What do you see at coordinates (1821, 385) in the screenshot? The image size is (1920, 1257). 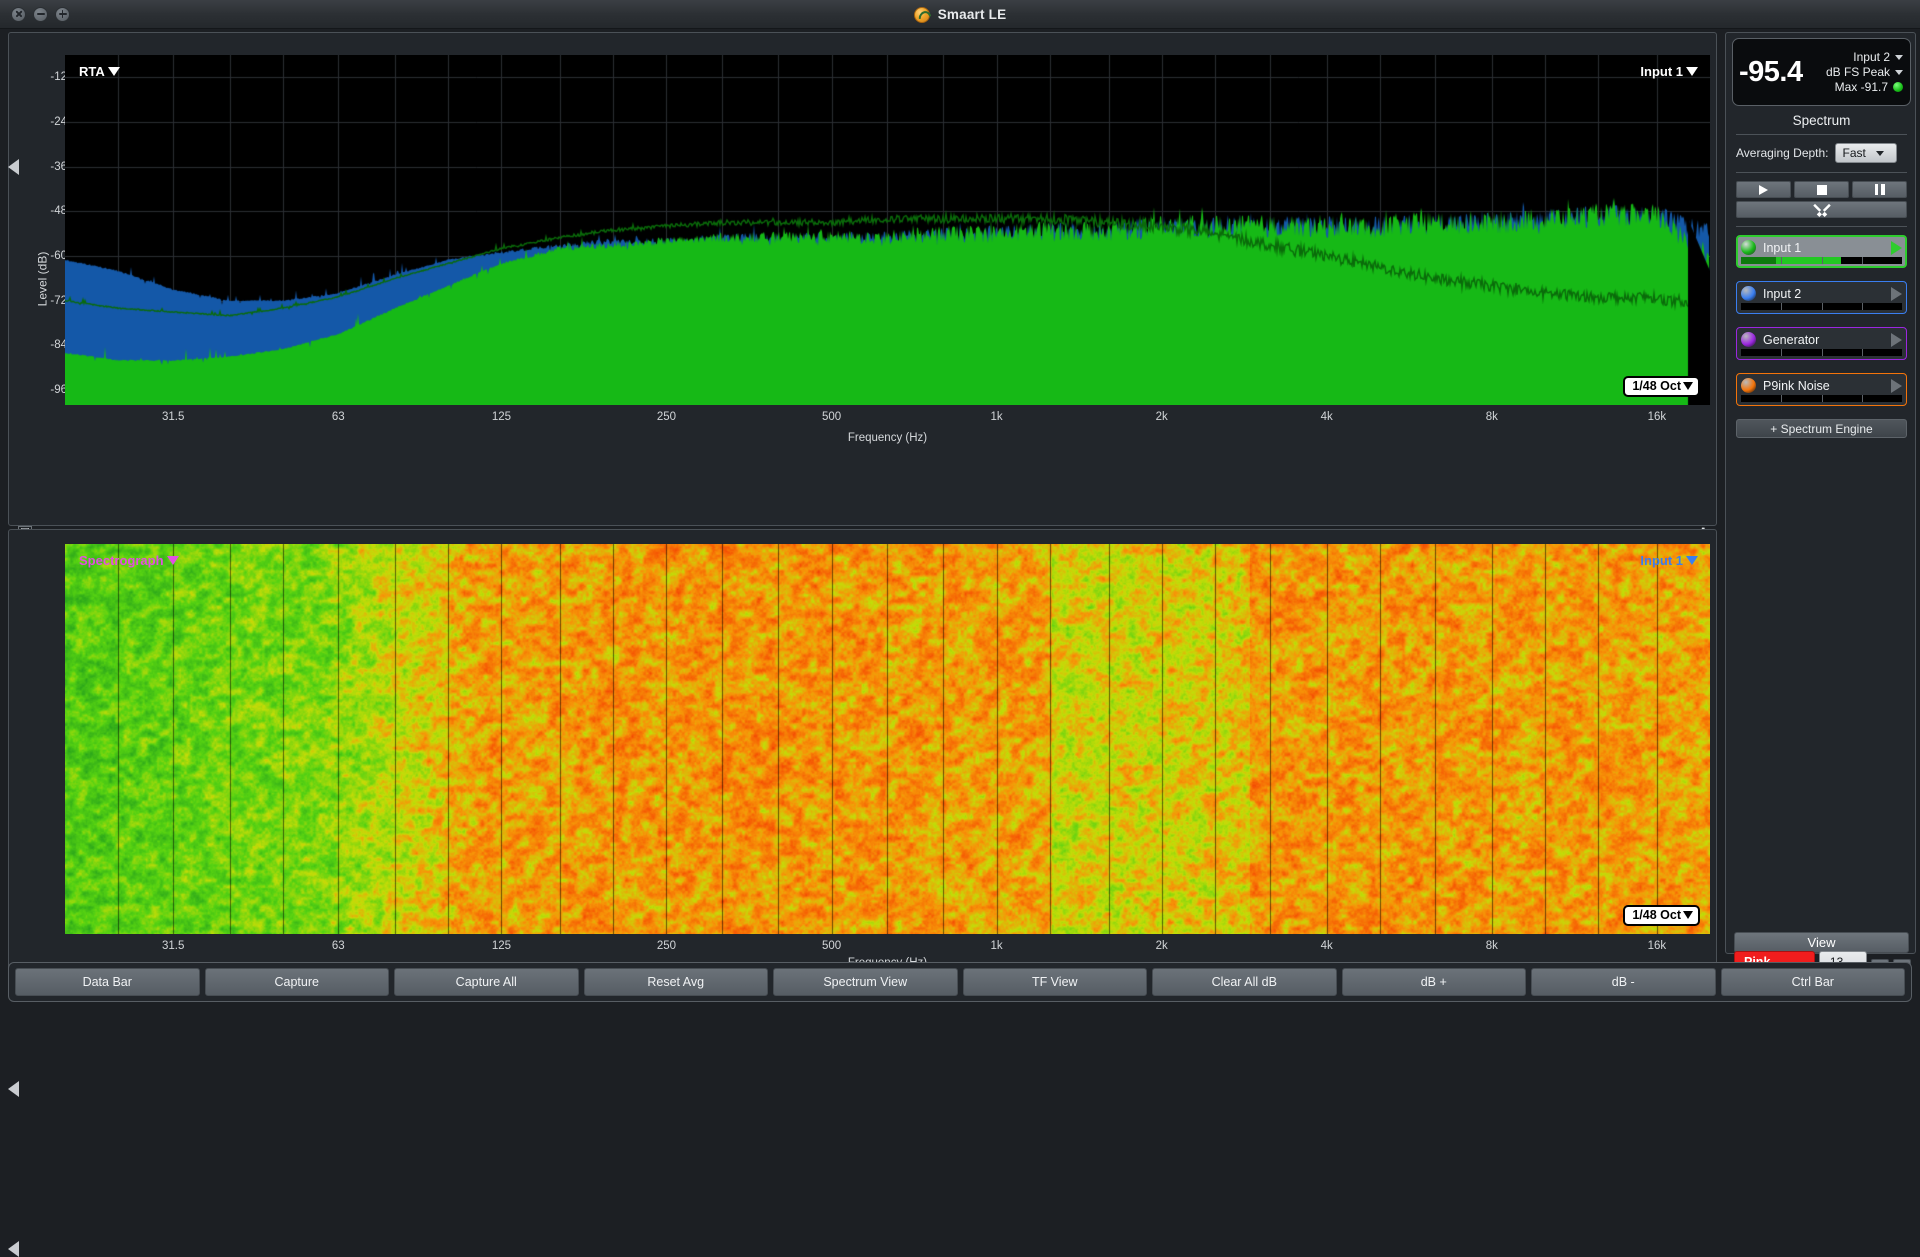 I see `channel-header: P9ink Noise` at bounding box center [1821, 385].